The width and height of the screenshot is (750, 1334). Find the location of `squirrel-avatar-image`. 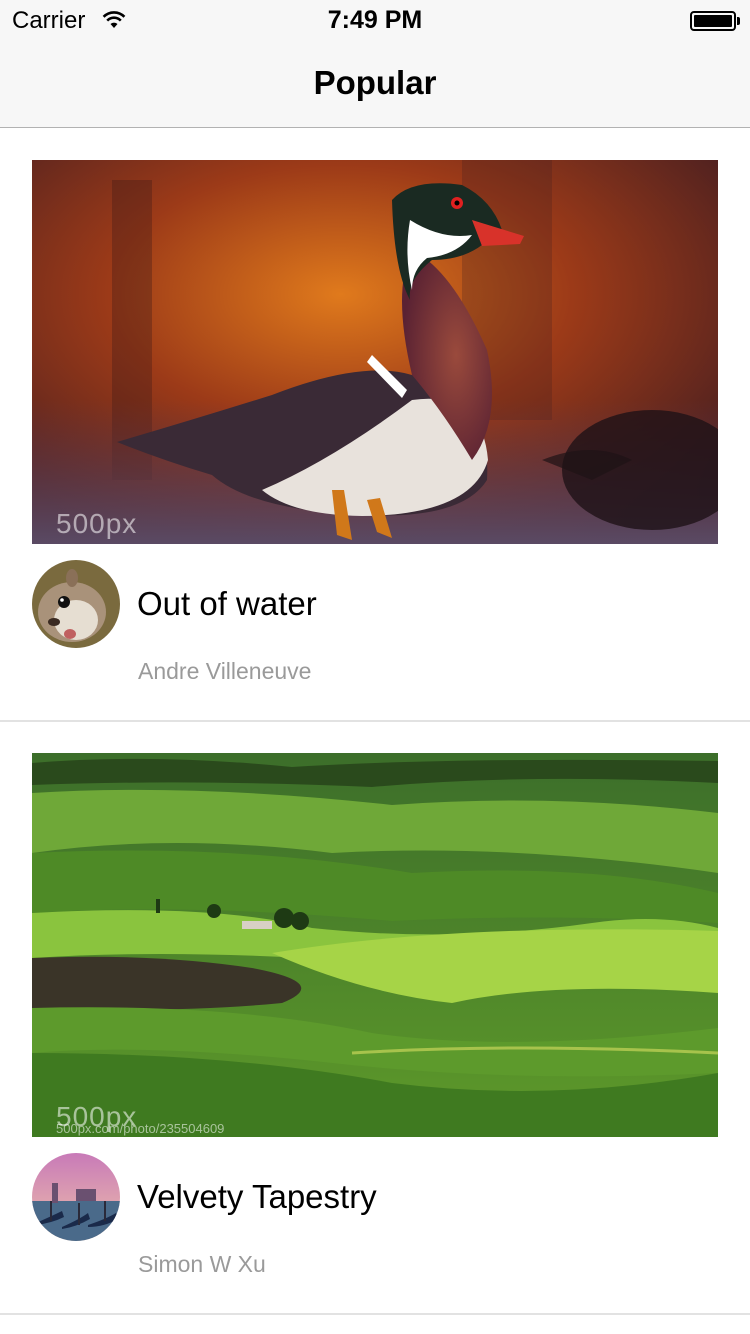

squirrel-avatar-image is located at coordinates (76, 604).